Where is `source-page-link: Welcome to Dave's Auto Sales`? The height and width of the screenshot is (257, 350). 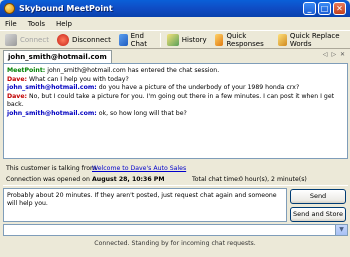
source-page-link: Welcome to Dave's Auto Sales is located at coordinates (139, 168).